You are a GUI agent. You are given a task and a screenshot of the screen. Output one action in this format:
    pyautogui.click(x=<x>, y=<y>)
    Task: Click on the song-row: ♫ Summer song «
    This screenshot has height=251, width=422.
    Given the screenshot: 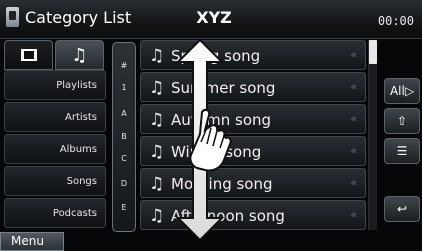 What is the action you would take?
    pyautogui.click(x=253, y=87)
    